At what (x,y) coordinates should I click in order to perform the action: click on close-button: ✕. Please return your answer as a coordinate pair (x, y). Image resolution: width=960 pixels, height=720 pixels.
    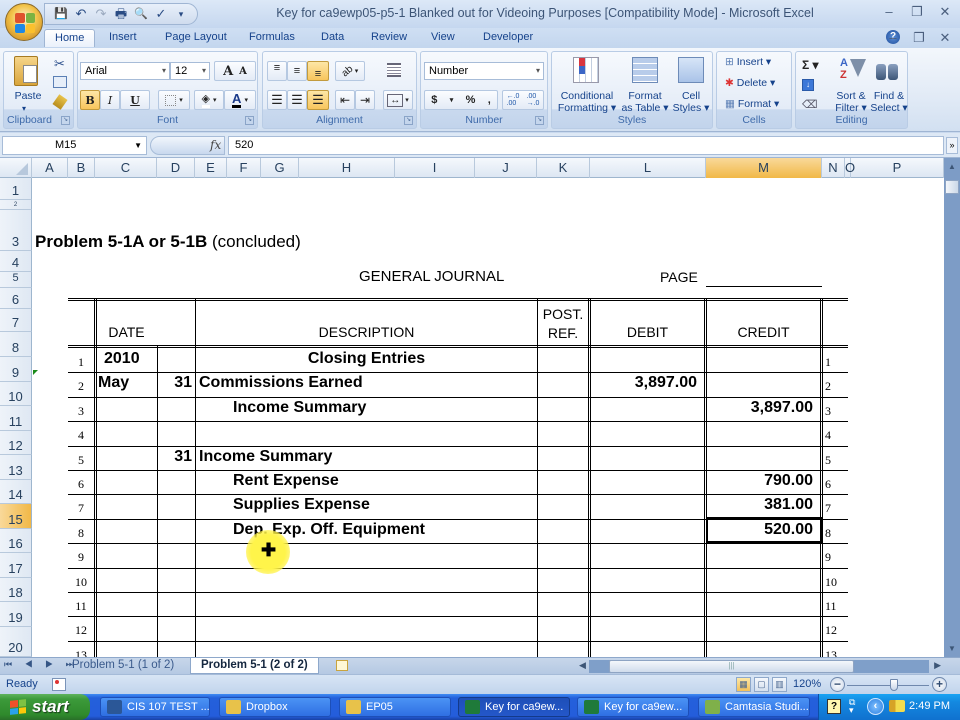
    Looking at the image, I should click on (945, 12).